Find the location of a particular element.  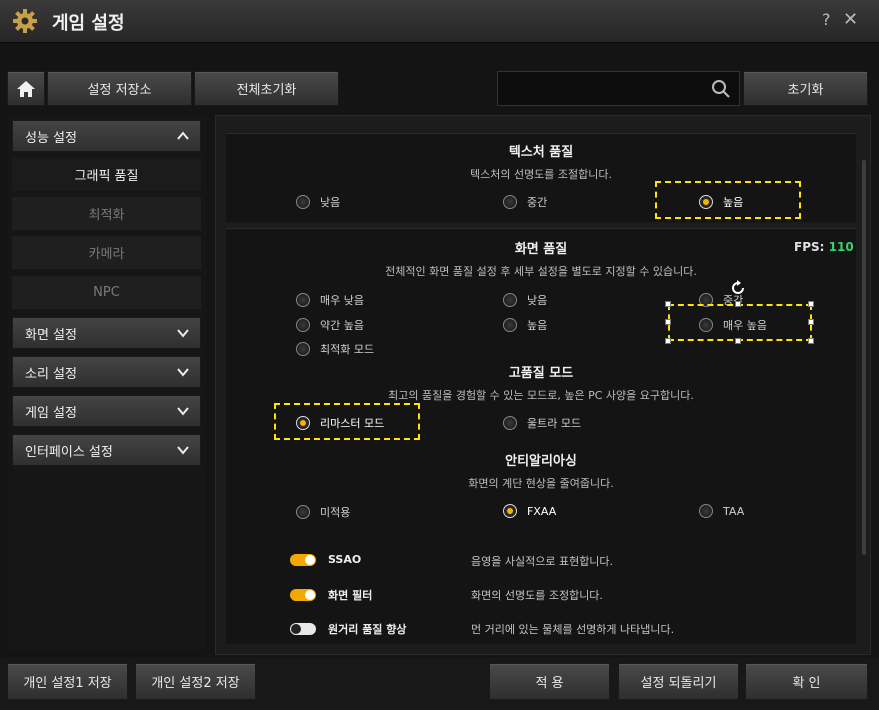

section-description: 텍스처의 선명도를 조절합니다. is located at coordinates (541, 174).